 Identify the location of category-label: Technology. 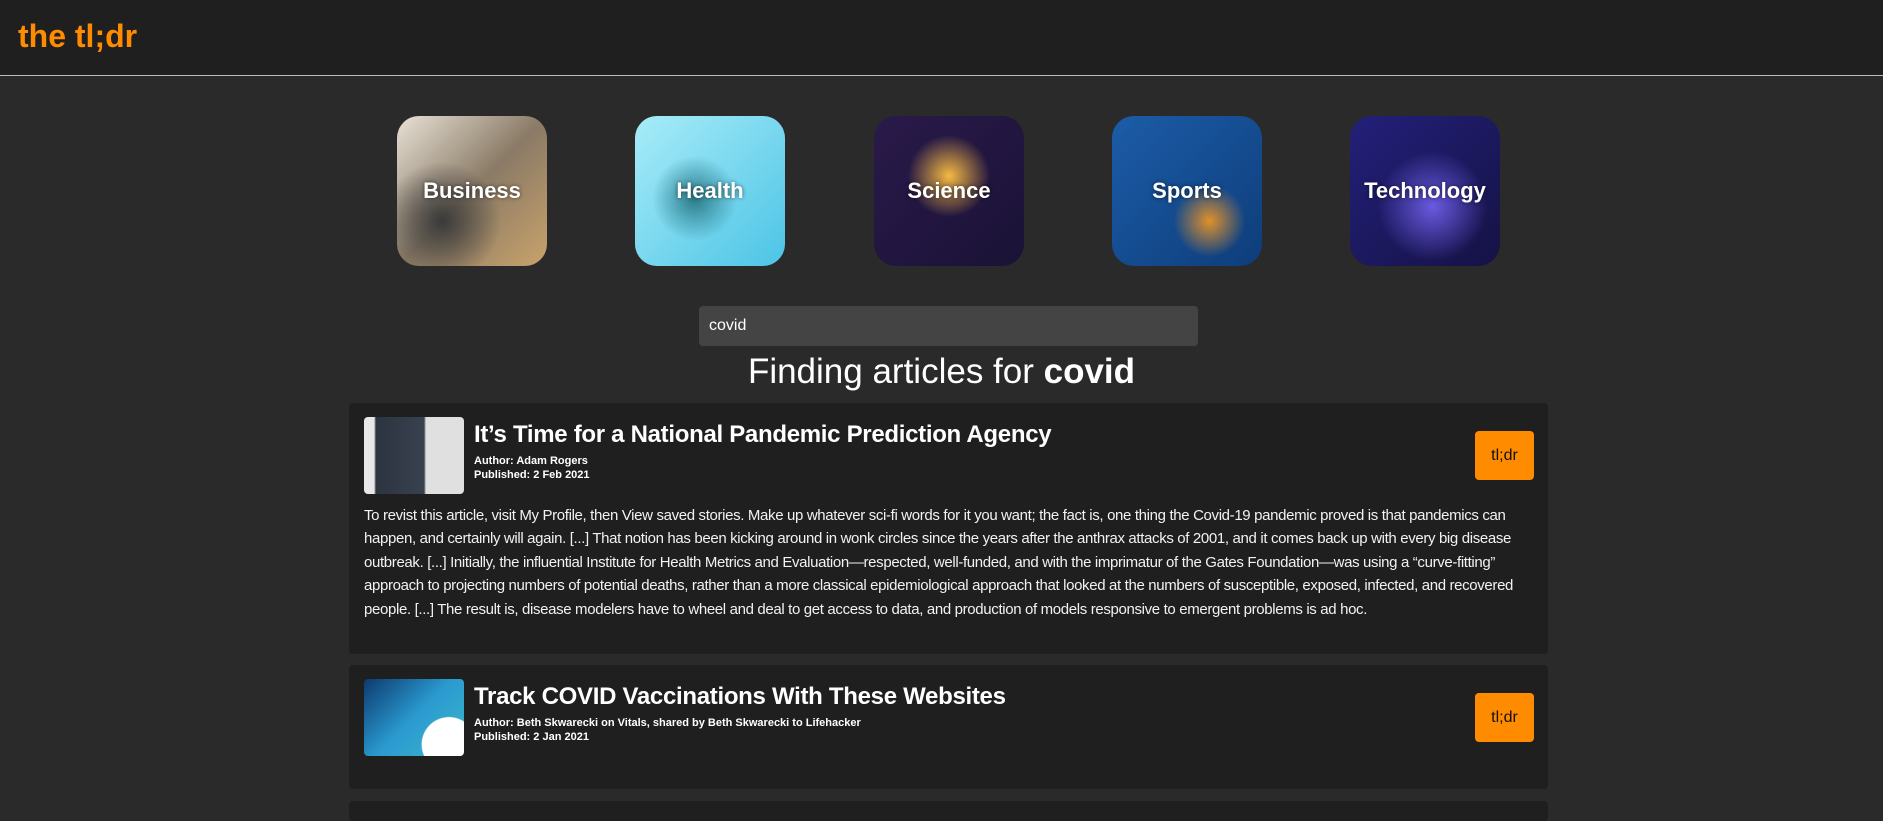
(1425, 190).